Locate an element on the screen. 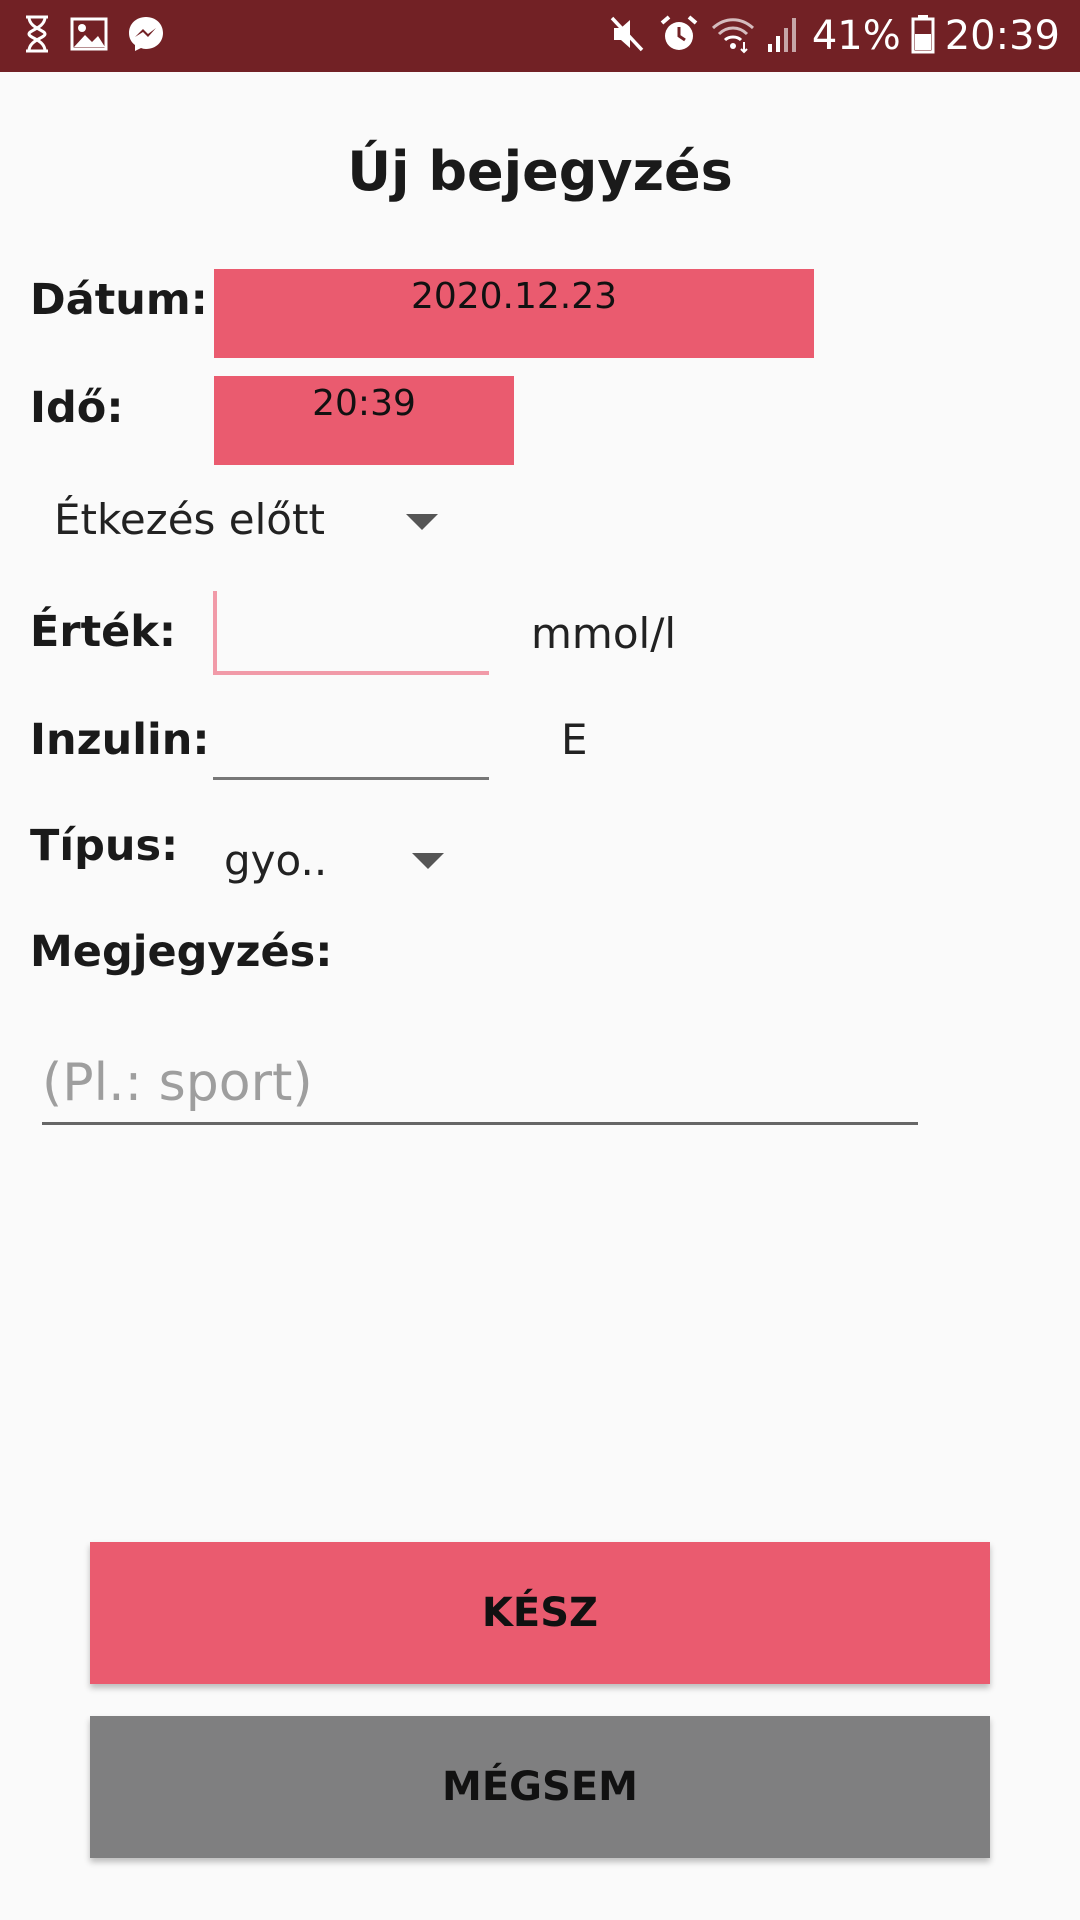 This screenshot has height=1920, width=1080. signal-icon is located at coordinates (784, 36).